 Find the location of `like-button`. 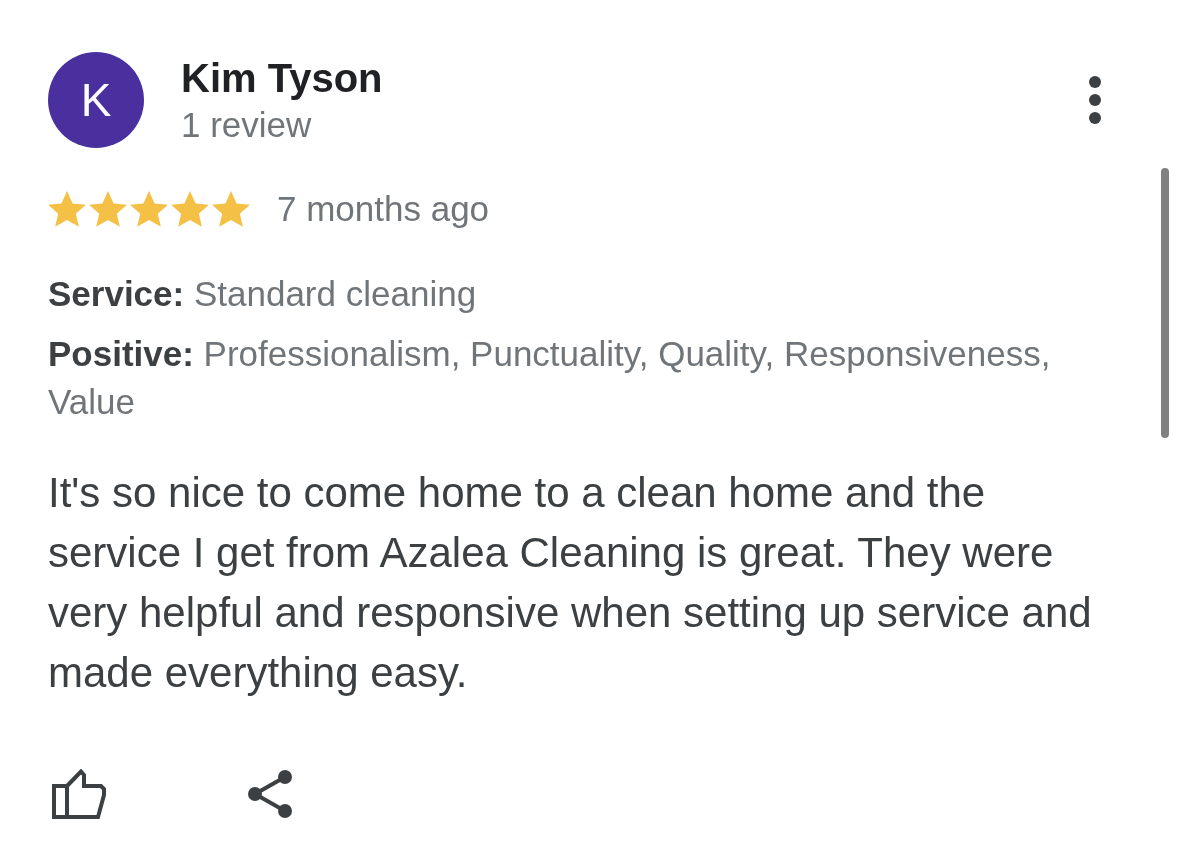

like-button is located at coordinates (79, 794).